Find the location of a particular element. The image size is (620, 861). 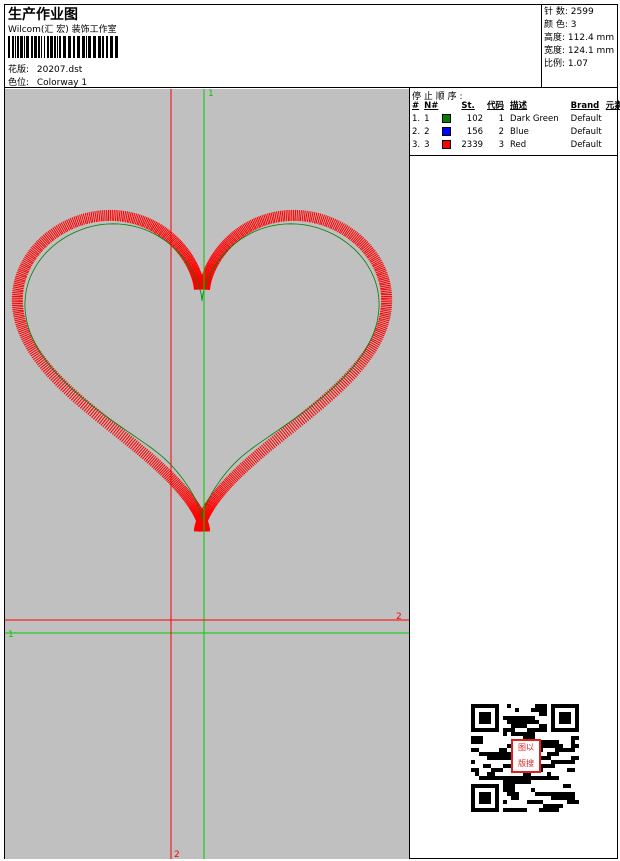

stat-width: 宽度: 124.1 mm is located at coordinates (579, 51).